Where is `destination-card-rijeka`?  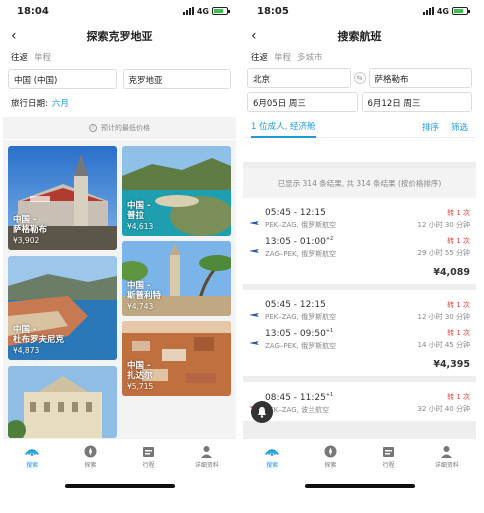 destination-card-rijeka is located at coordinates (62, 402).